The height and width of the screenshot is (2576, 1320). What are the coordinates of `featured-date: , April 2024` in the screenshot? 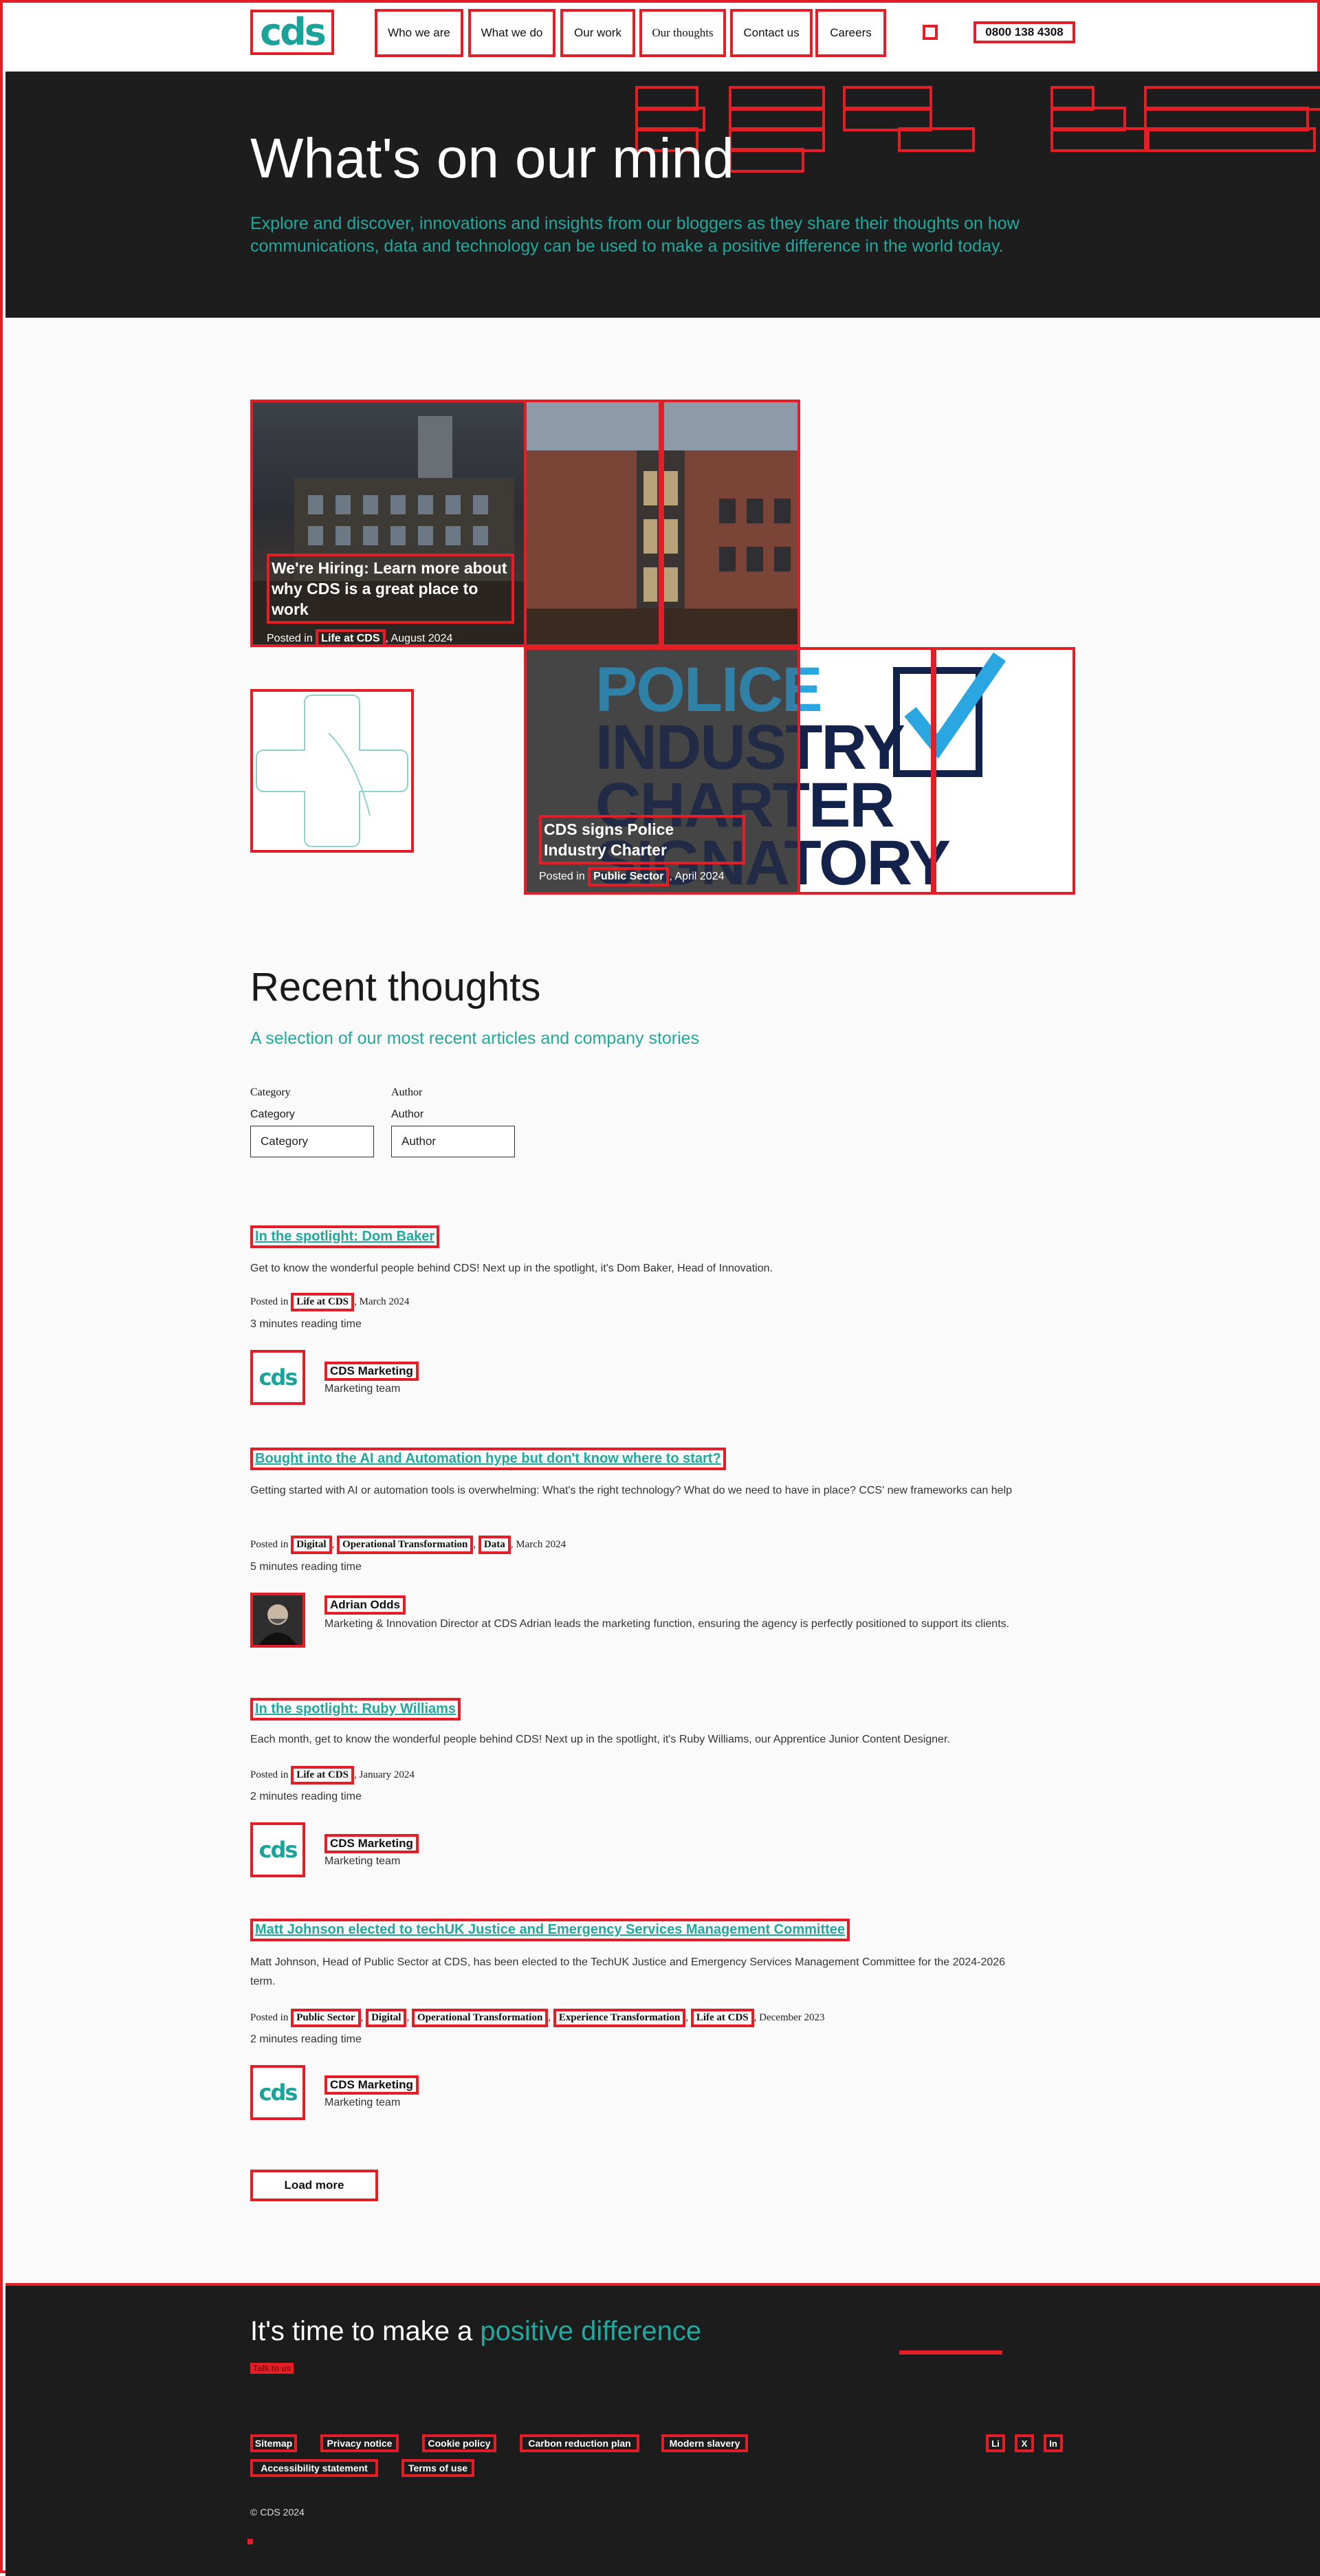 It's located at (697, 876).